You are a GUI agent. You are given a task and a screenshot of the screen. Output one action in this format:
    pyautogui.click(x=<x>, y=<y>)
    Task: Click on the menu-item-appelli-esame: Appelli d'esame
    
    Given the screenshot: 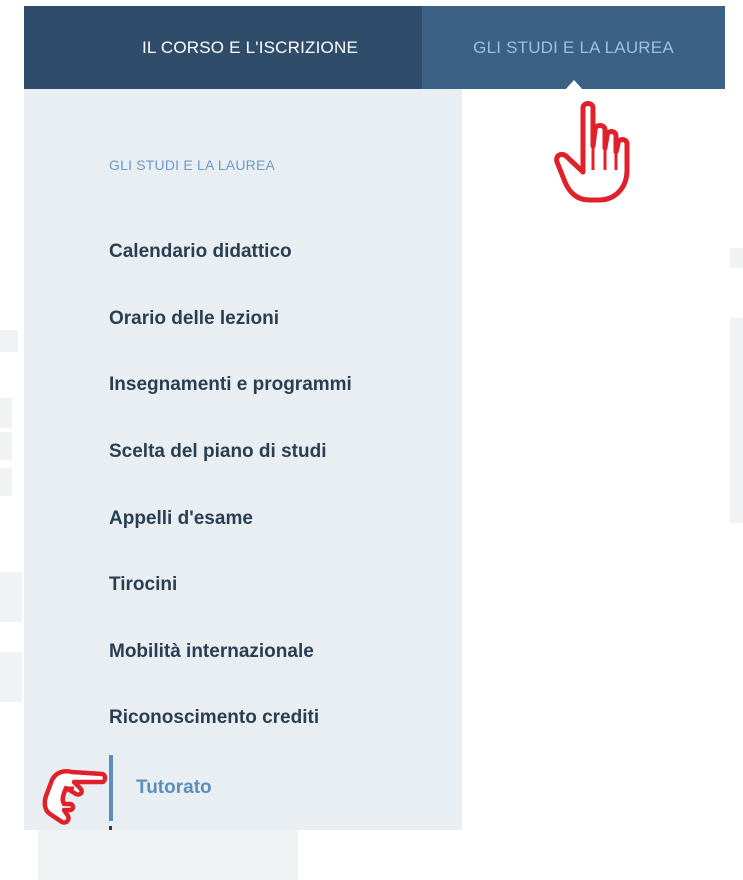 What is the action you would take?
    pyautogui.click(x=230, y=518)
    